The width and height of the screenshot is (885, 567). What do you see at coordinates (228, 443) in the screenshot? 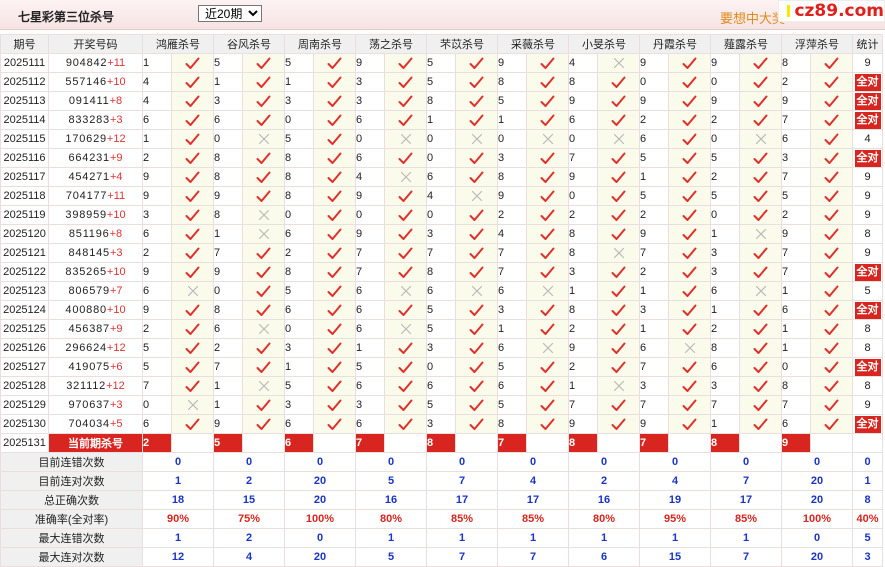
I see `current-kill-number: 5` at bounding box center [228, 443].